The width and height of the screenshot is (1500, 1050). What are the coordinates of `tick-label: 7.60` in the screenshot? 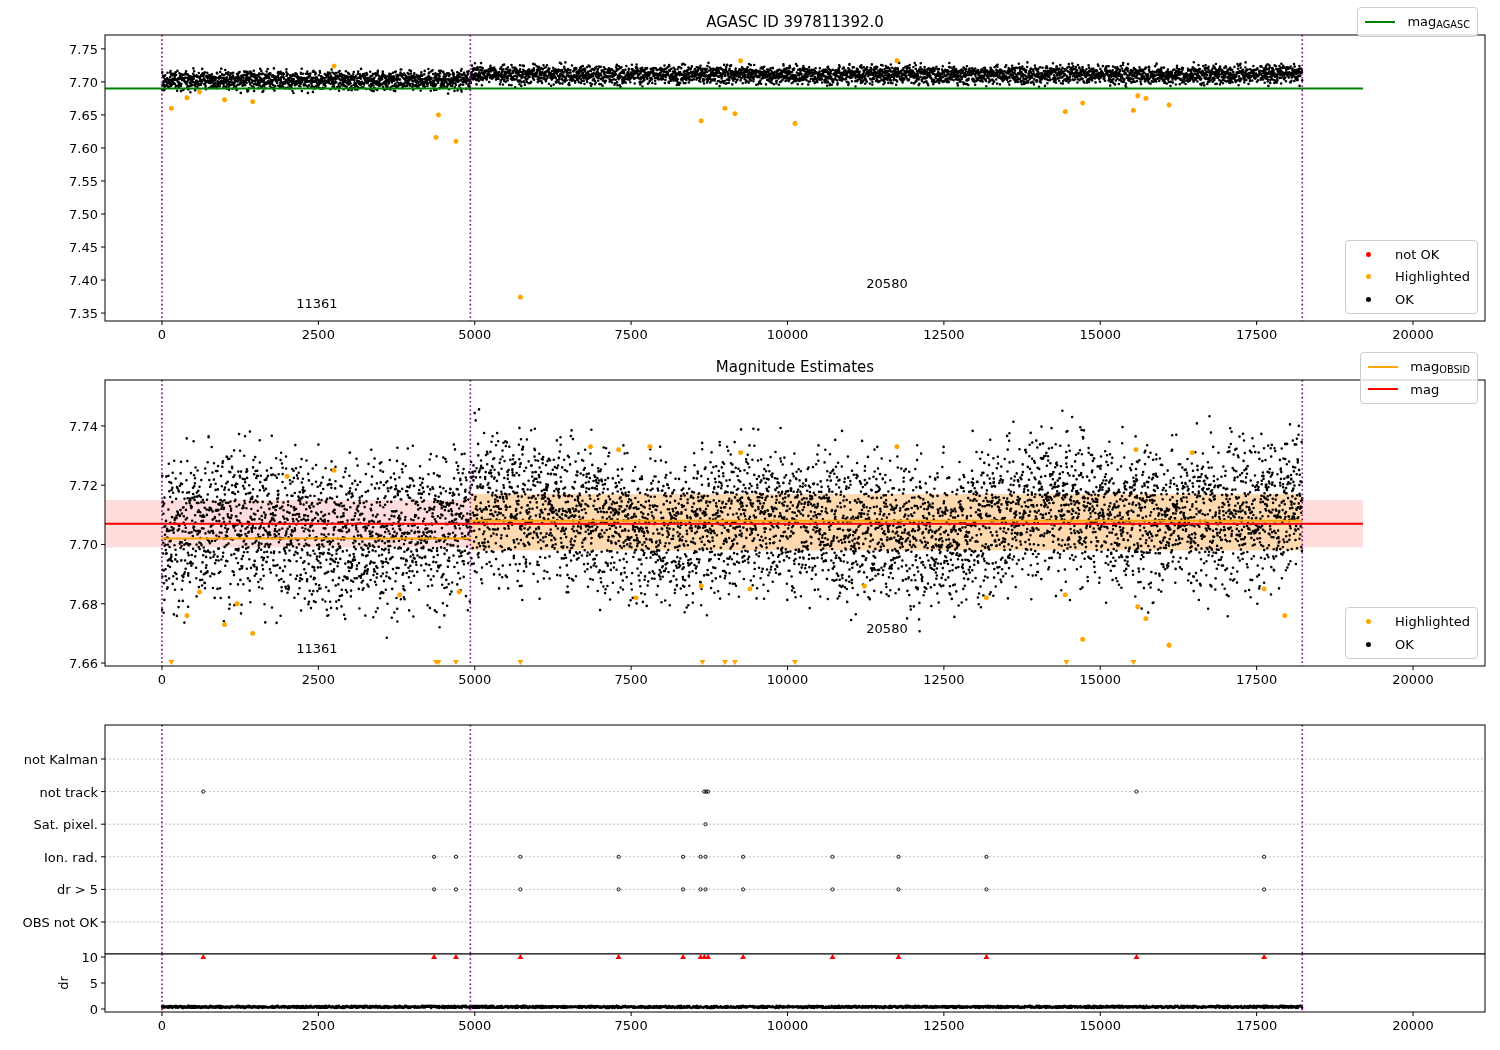 It's located at (83, 148).